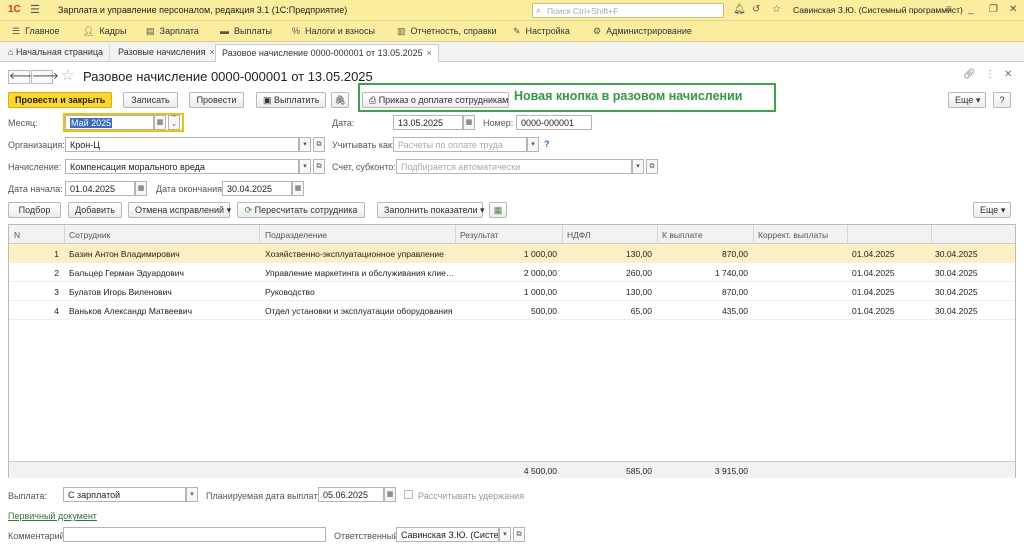  What do you see at coordinates (172, 31) in the screenshot?
I see `section-salary: ▤ Зарплата` at bounding box center [172, 31].